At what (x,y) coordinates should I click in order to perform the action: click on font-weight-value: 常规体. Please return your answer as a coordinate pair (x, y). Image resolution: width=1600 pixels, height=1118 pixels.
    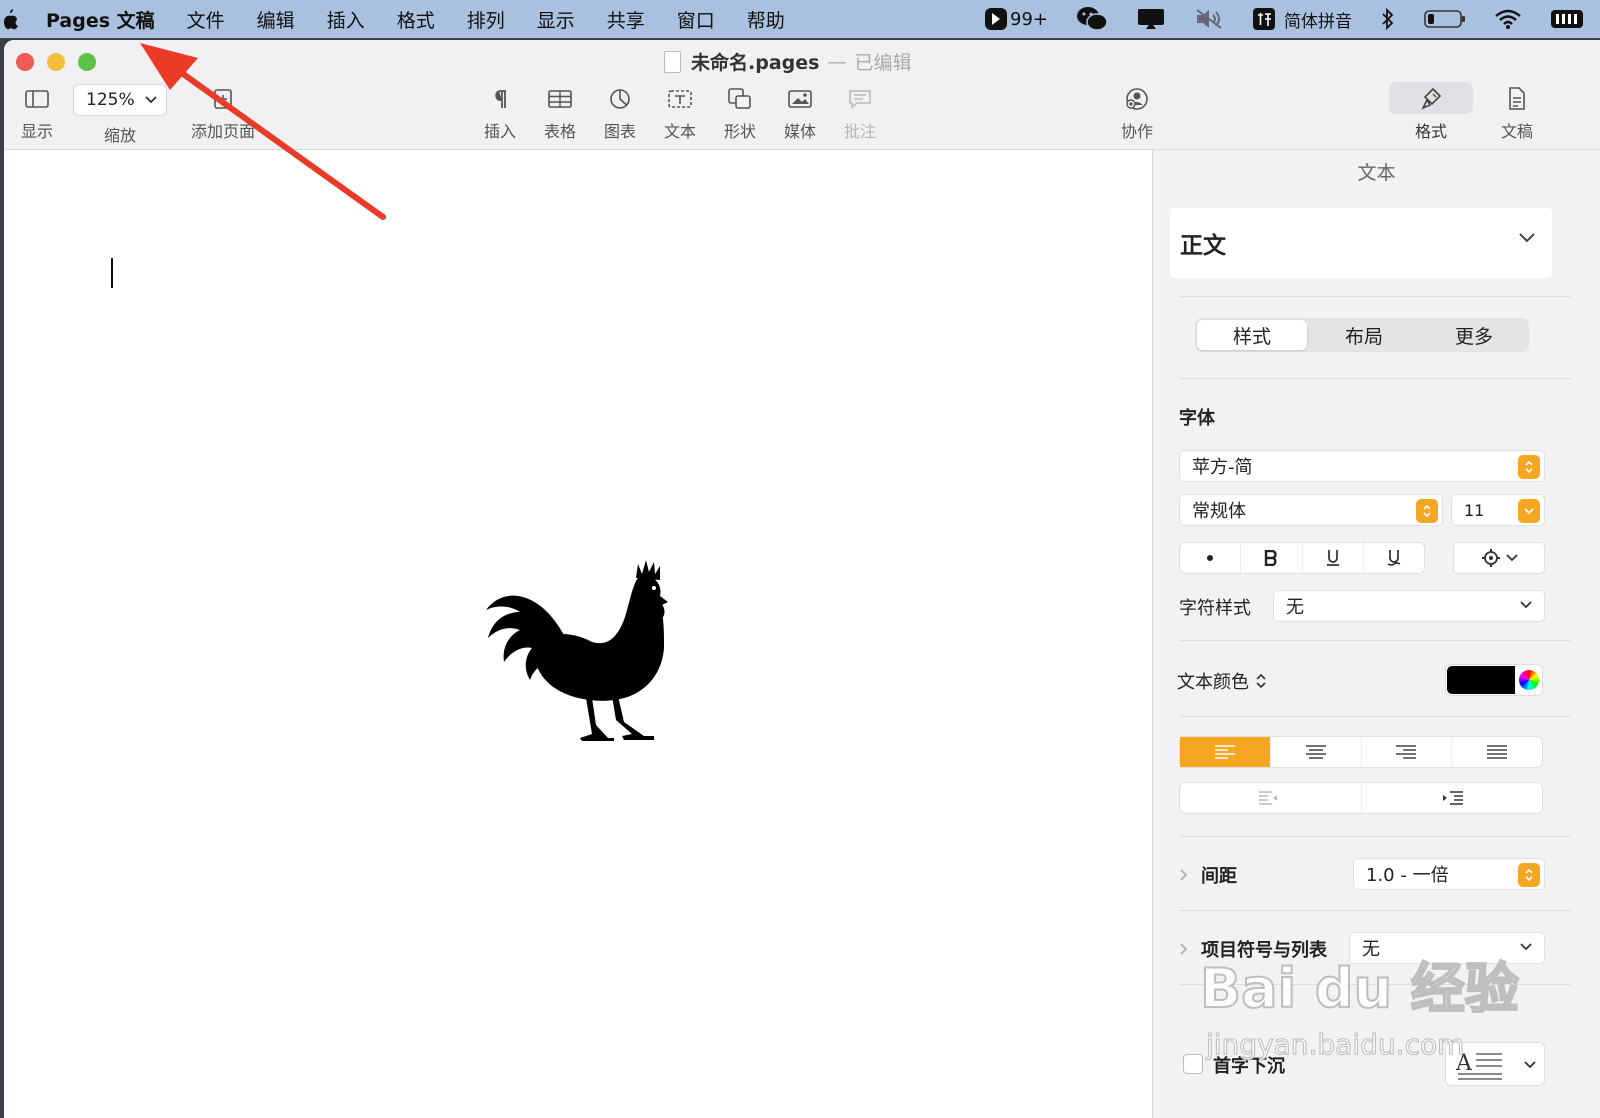
    Looking at the image, I should click on (1219, 511).